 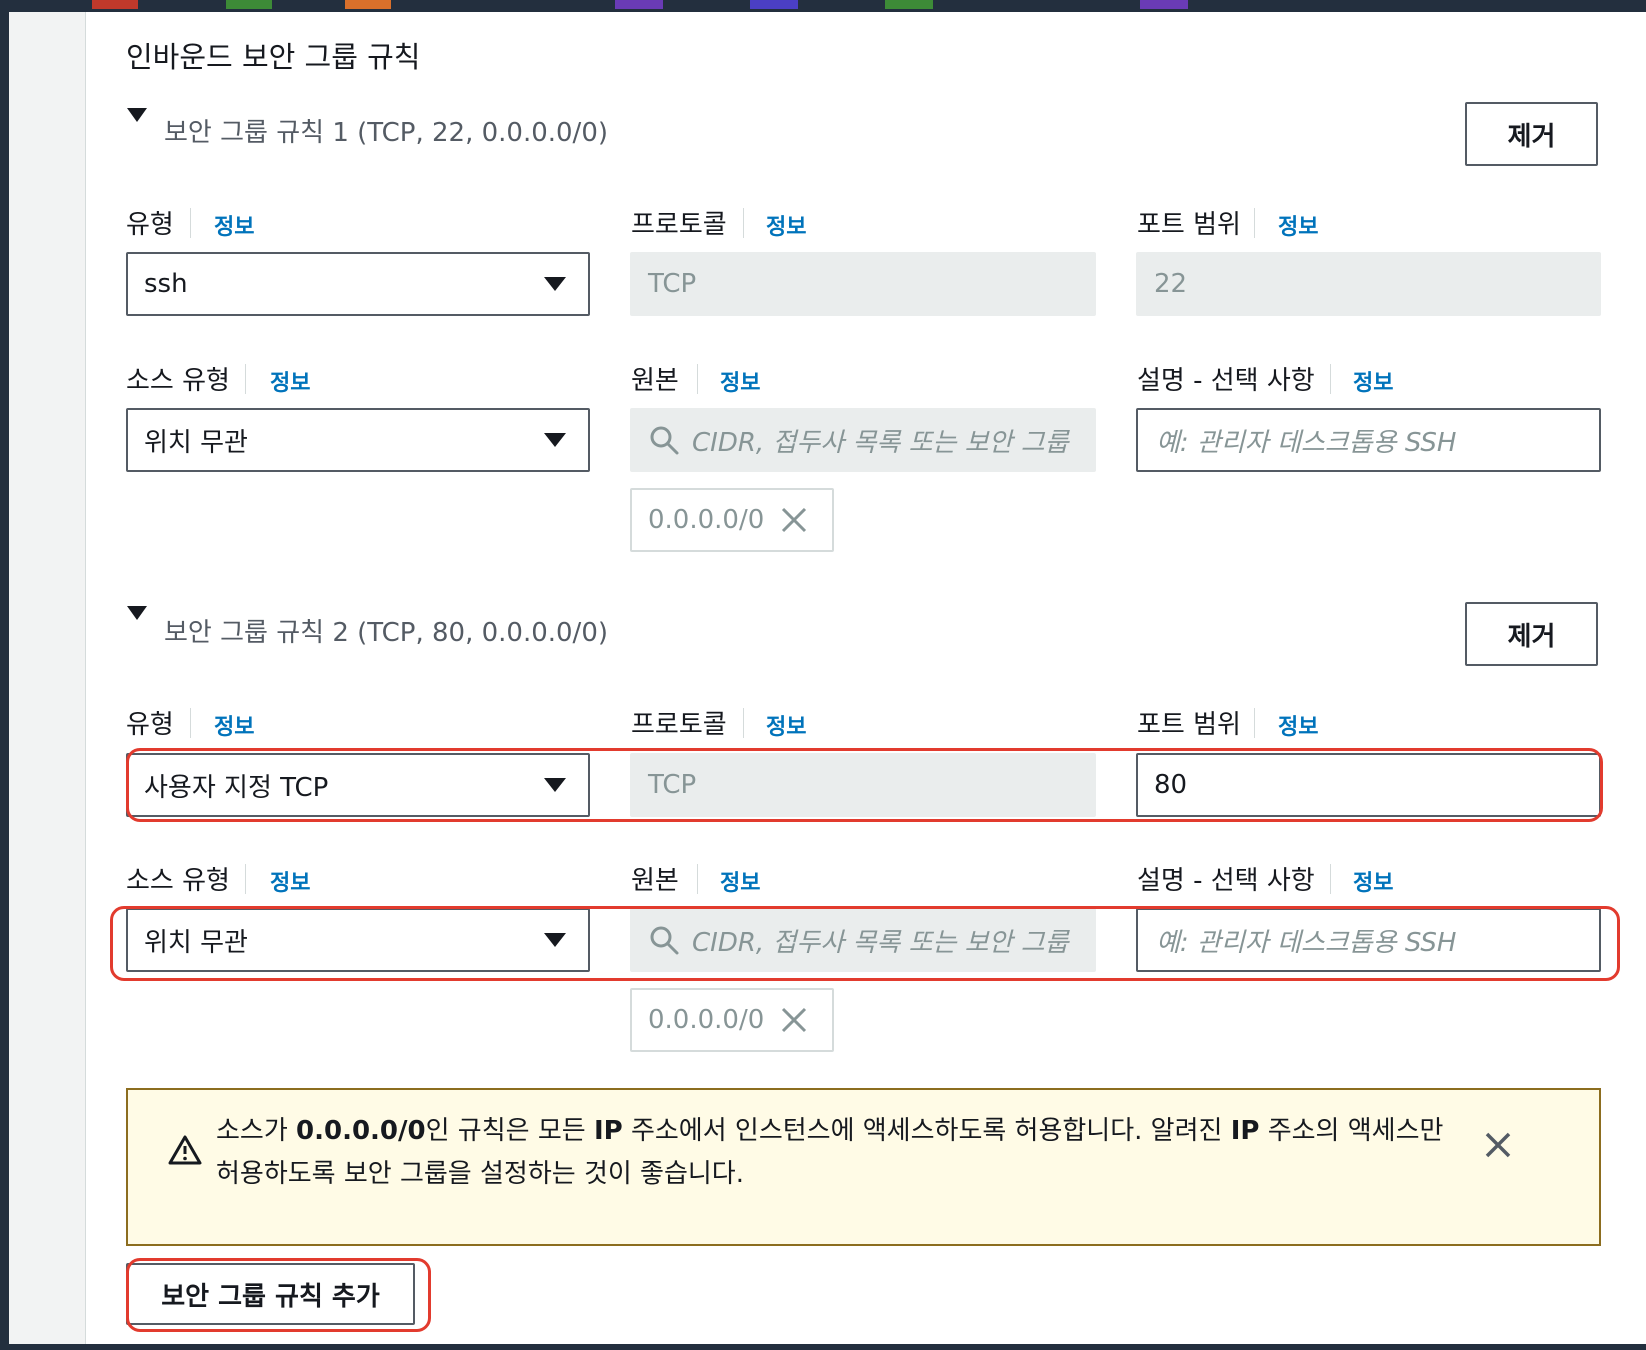 I want to click on alert-text-part: 주소에서 인스턴스에 액세스하도록 허용합니다. 알려진, so click(x=926, y=1131).